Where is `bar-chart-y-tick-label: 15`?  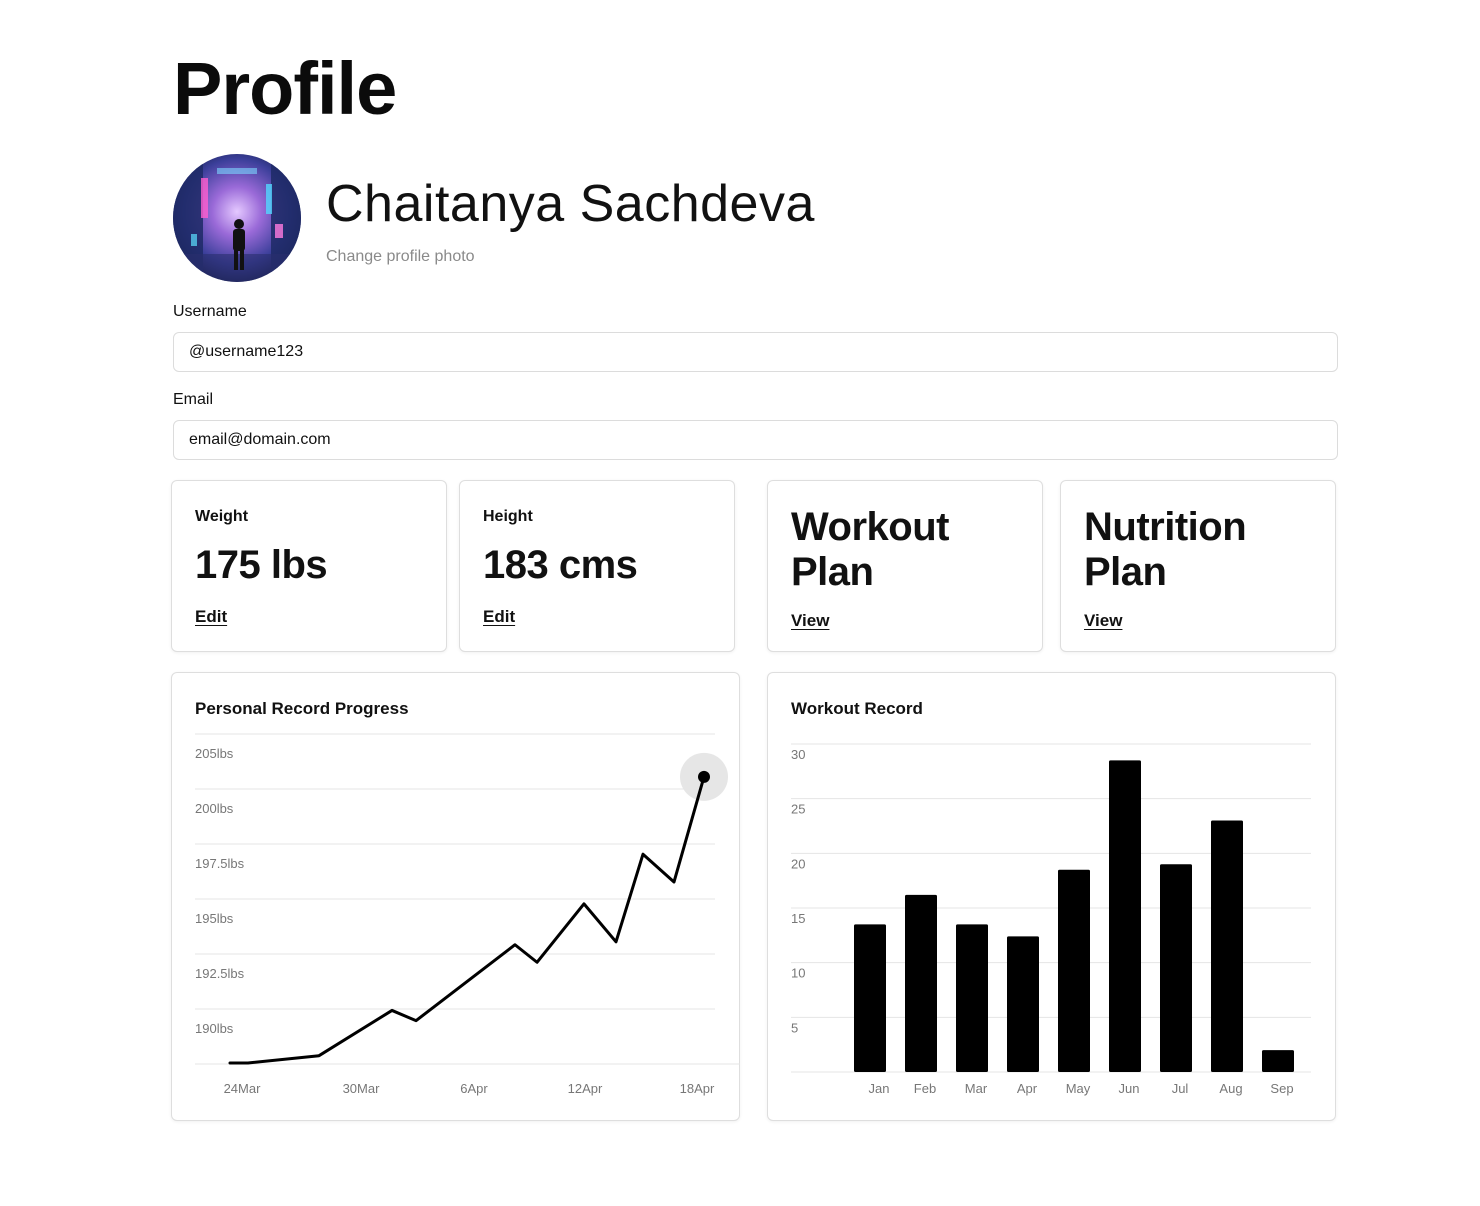 bar-chart-y-tick-label: 15 is located at coordinates (798, 918).